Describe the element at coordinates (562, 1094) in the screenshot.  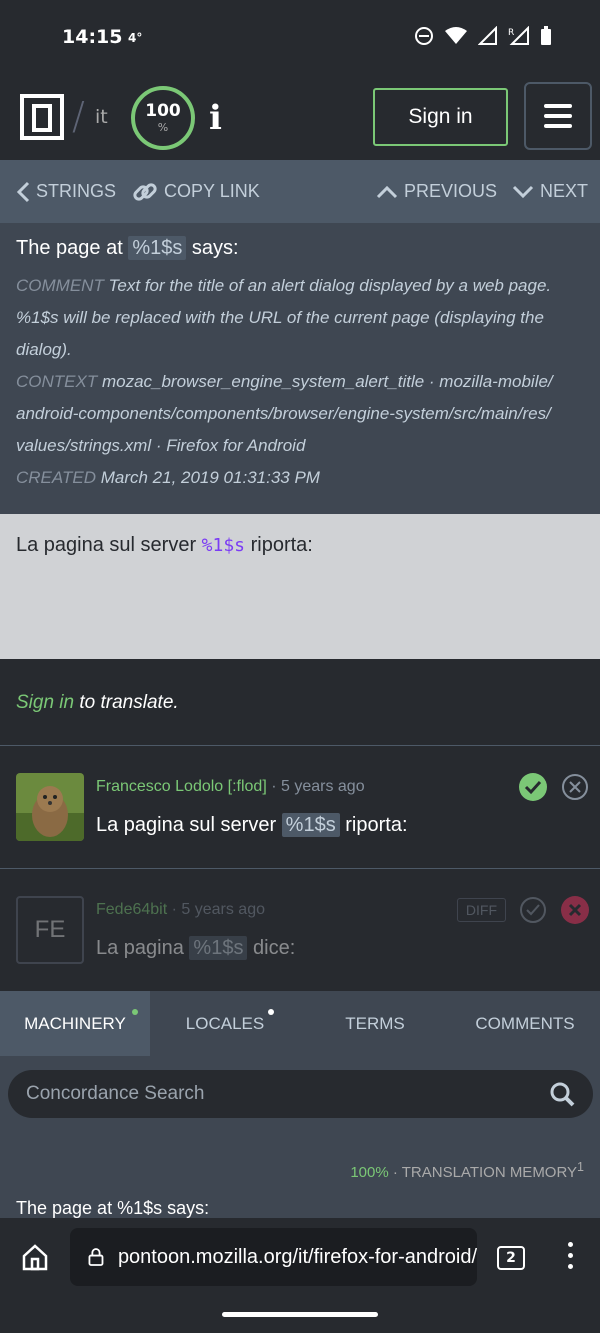
I see `search-icon` at that location.